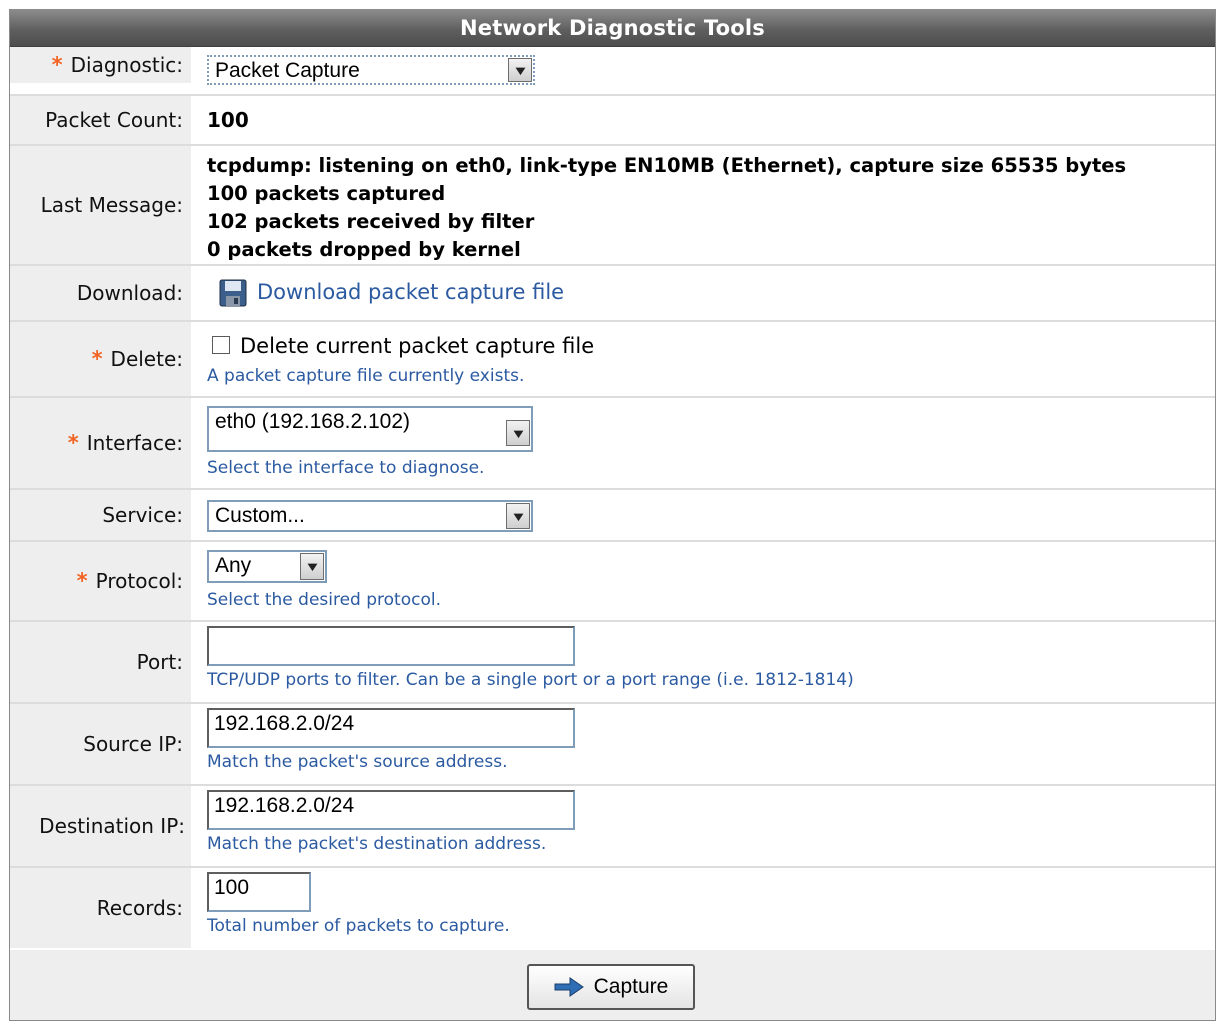  I want to click on protocol-select: Any ▼, so click(267, 566).